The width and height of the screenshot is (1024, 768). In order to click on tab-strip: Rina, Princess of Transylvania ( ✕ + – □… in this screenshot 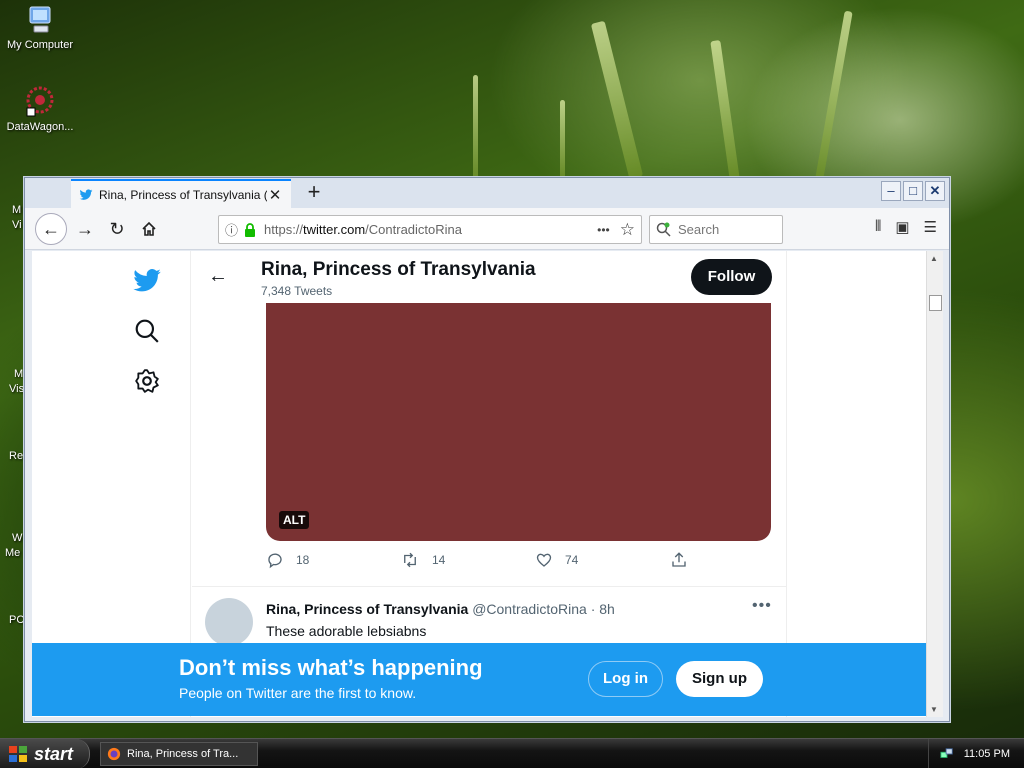, I will do `click(487, 193)`.